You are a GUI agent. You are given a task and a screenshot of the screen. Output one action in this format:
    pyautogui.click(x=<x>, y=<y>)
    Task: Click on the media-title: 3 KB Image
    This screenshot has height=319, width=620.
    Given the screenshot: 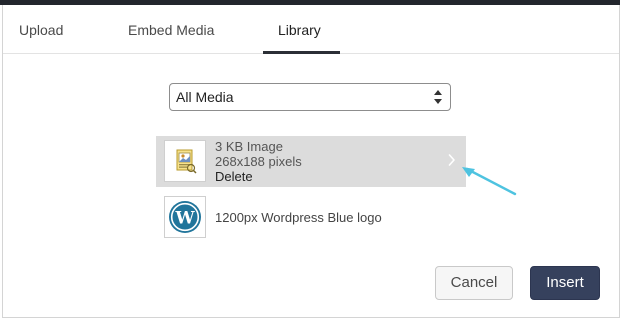 What is the action you would take?
    pyautogui.click(x=249, y=146)
    